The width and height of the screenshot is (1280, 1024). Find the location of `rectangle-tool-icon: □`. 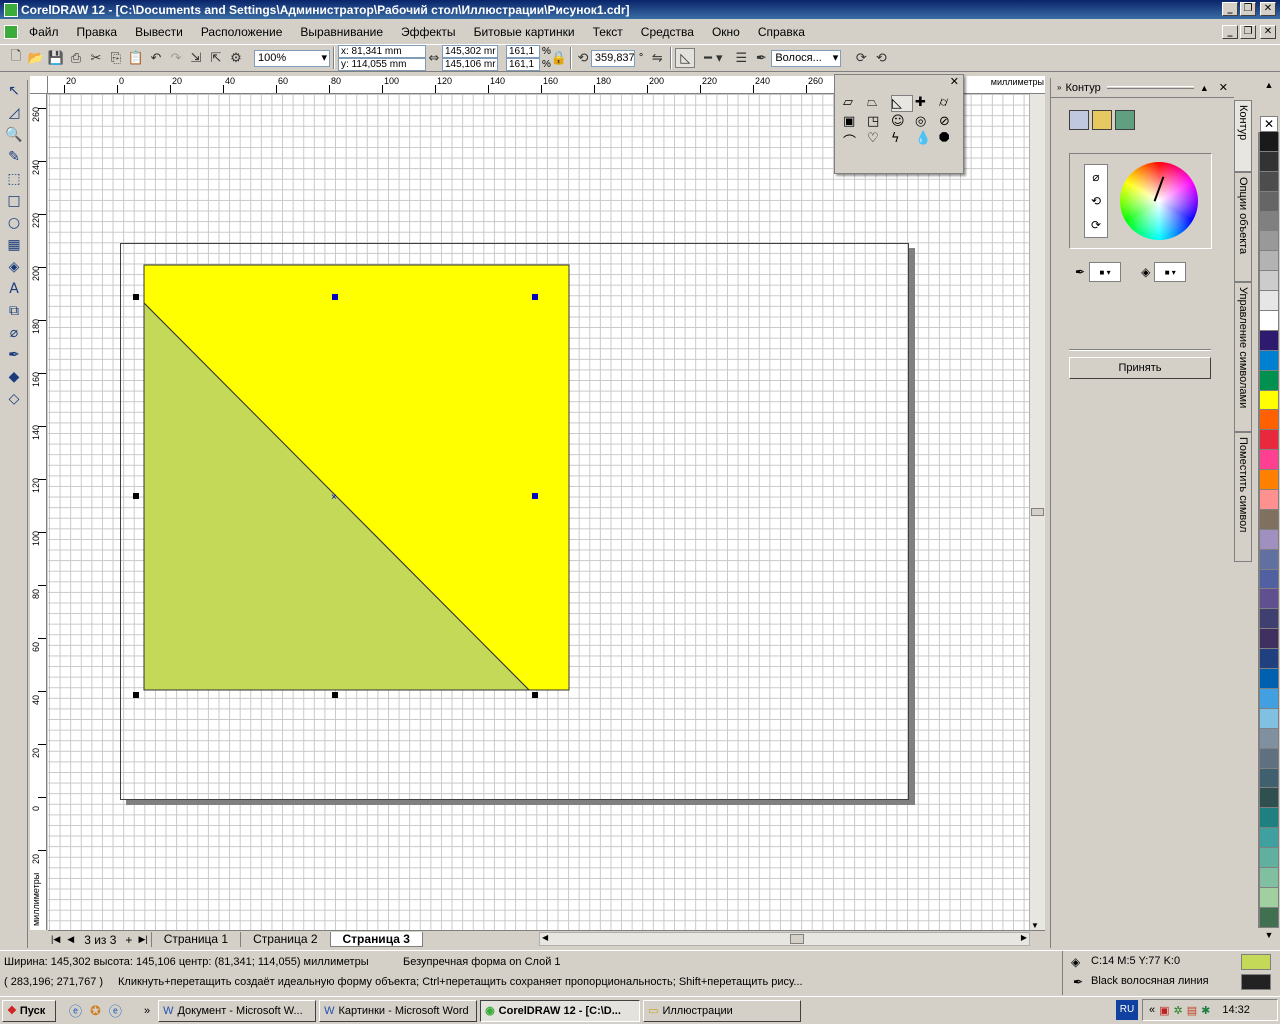

rectangle-tool-icon: □ is located at coordinates (14, 201).